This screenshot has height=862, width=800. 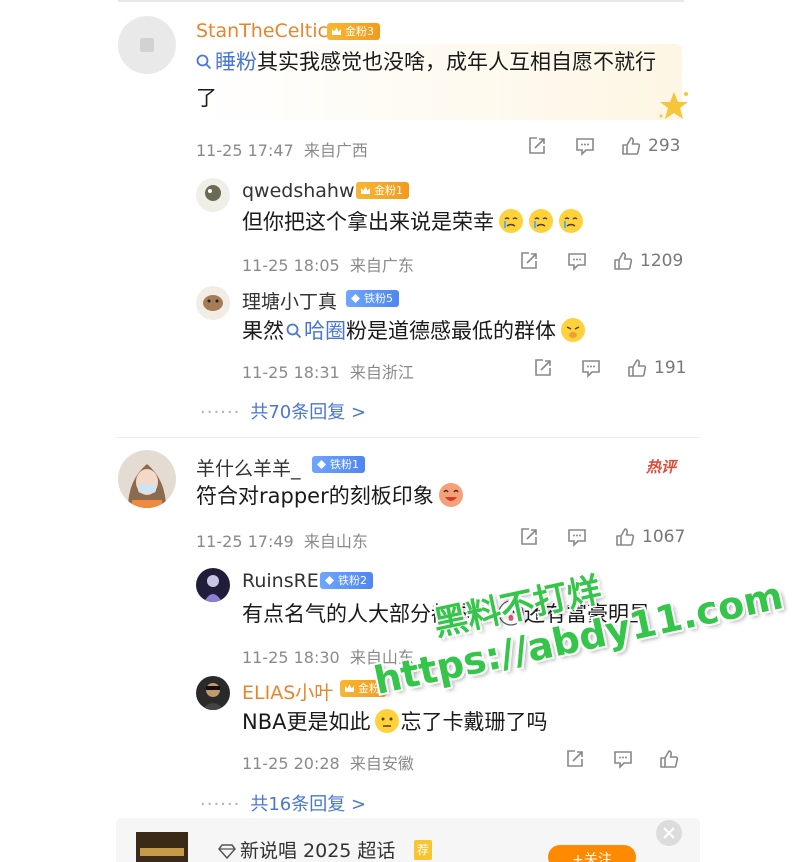 I want to click on comment-text-body: 符合对rapper的刻板印象, so click(x=315, y=496).